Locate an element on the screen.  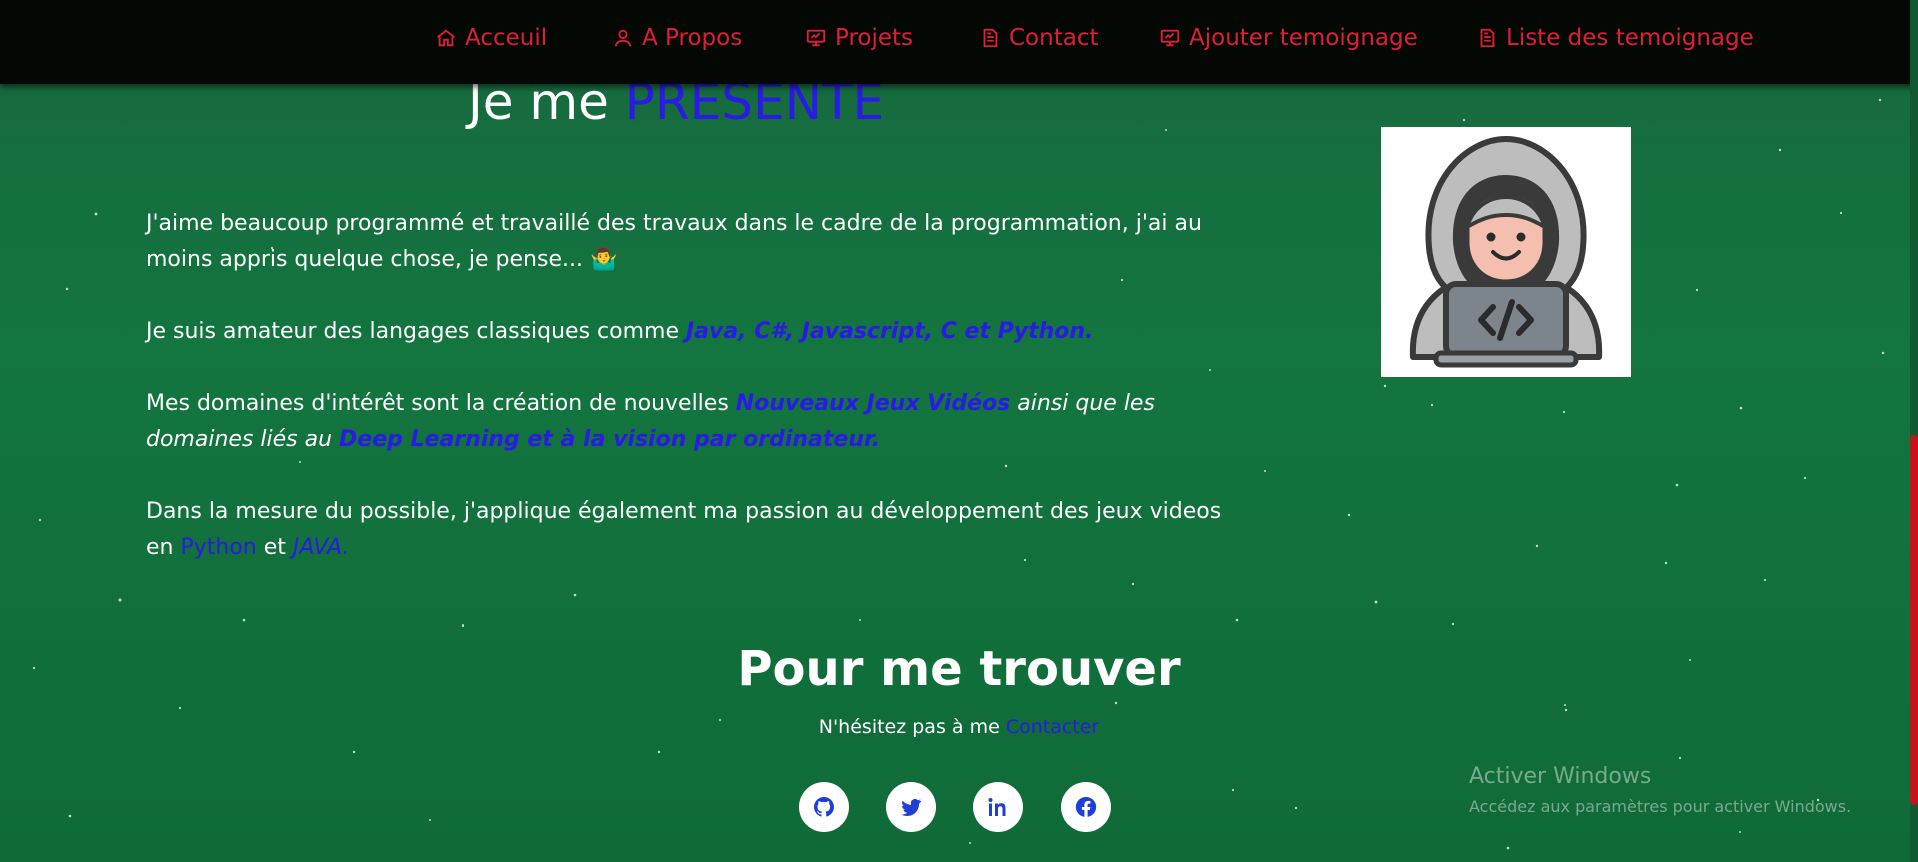
find-me-subtitle: N'hésitez pas à me Contacter is located at coordinates (959, 727).